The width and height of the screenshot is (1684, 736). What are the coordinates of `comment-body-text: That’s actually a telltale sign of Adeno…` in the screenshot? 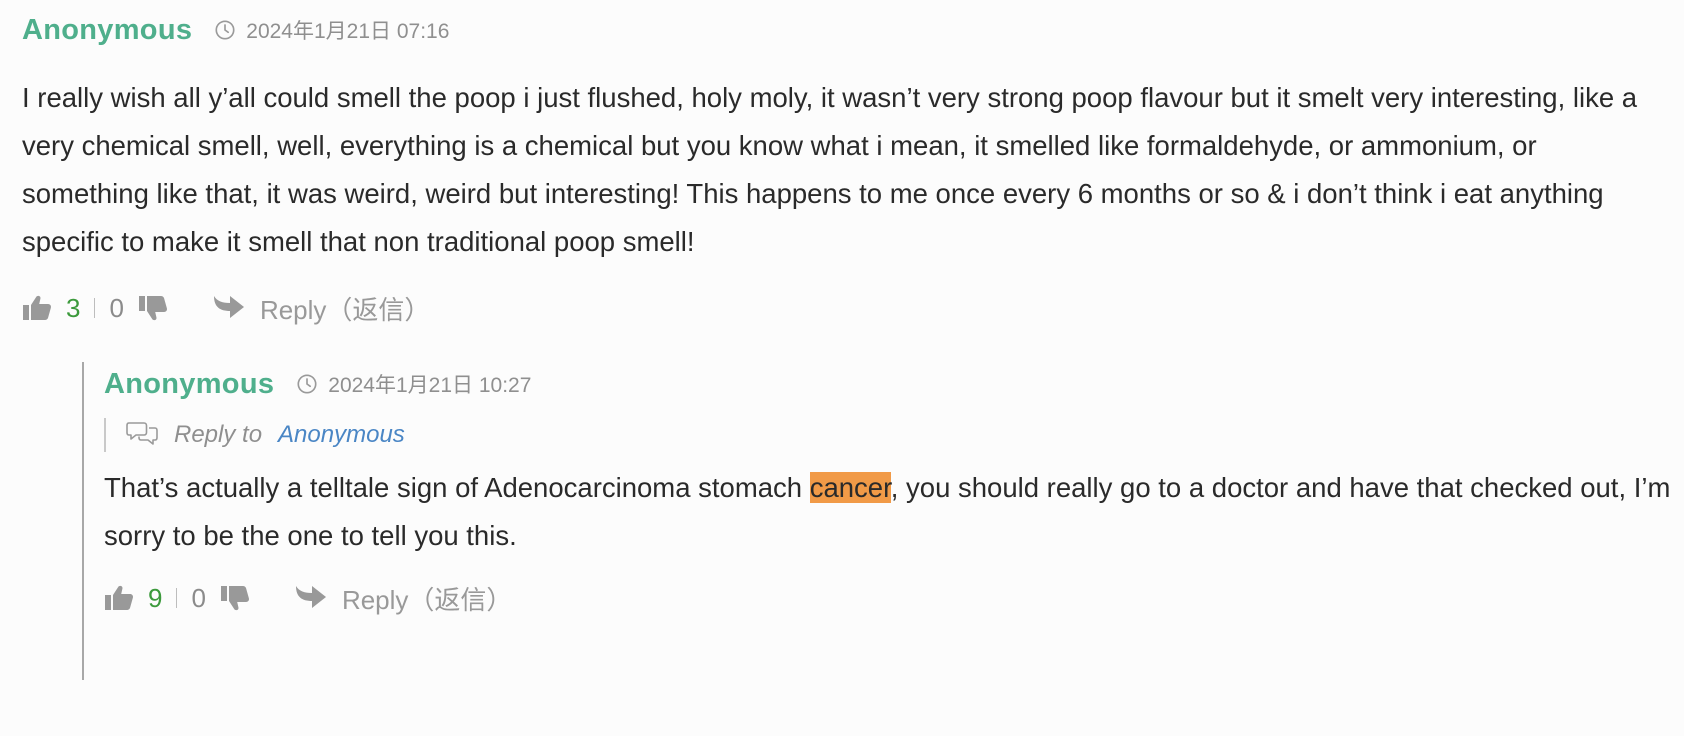 It's located at (457, 487).